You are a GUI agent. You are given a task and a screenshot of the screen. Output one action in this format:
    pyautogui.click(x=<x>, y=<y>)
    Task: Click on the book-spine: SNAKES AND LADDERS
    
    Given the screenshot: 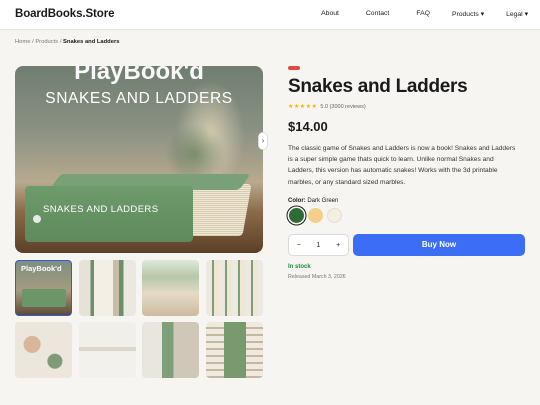 What is the action you would take?
    pyautogui.click(x=109, y=214)
    